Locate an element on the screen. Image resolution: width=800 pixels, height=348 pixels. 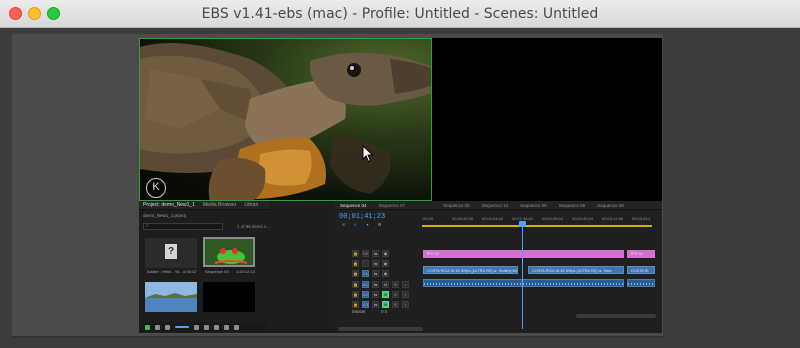
video-clip: COSTA RICA IN 4K 60fps (ULTRA HD) w- Ham is located at coordinates (576, 270).